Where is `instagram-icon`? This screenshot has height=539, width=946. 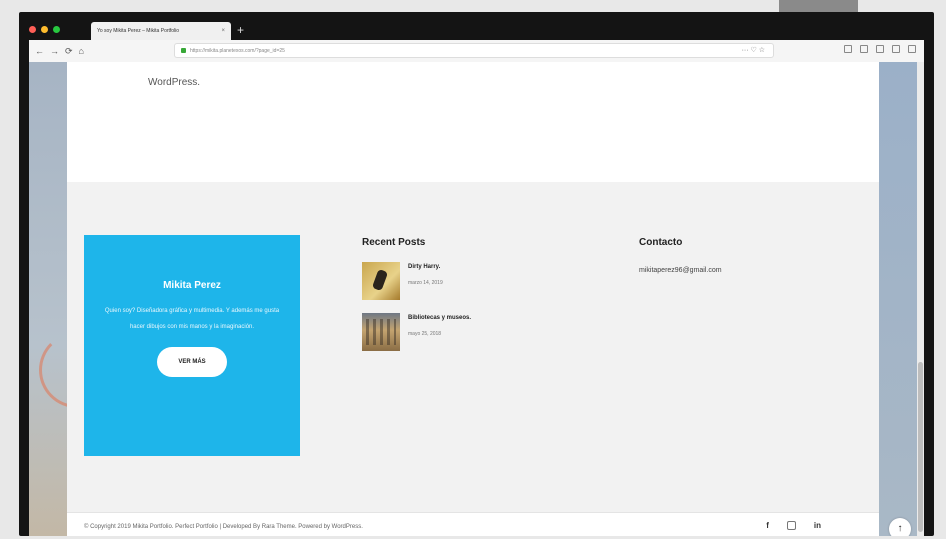 instagram-icon is located at coordinates (791, 525).